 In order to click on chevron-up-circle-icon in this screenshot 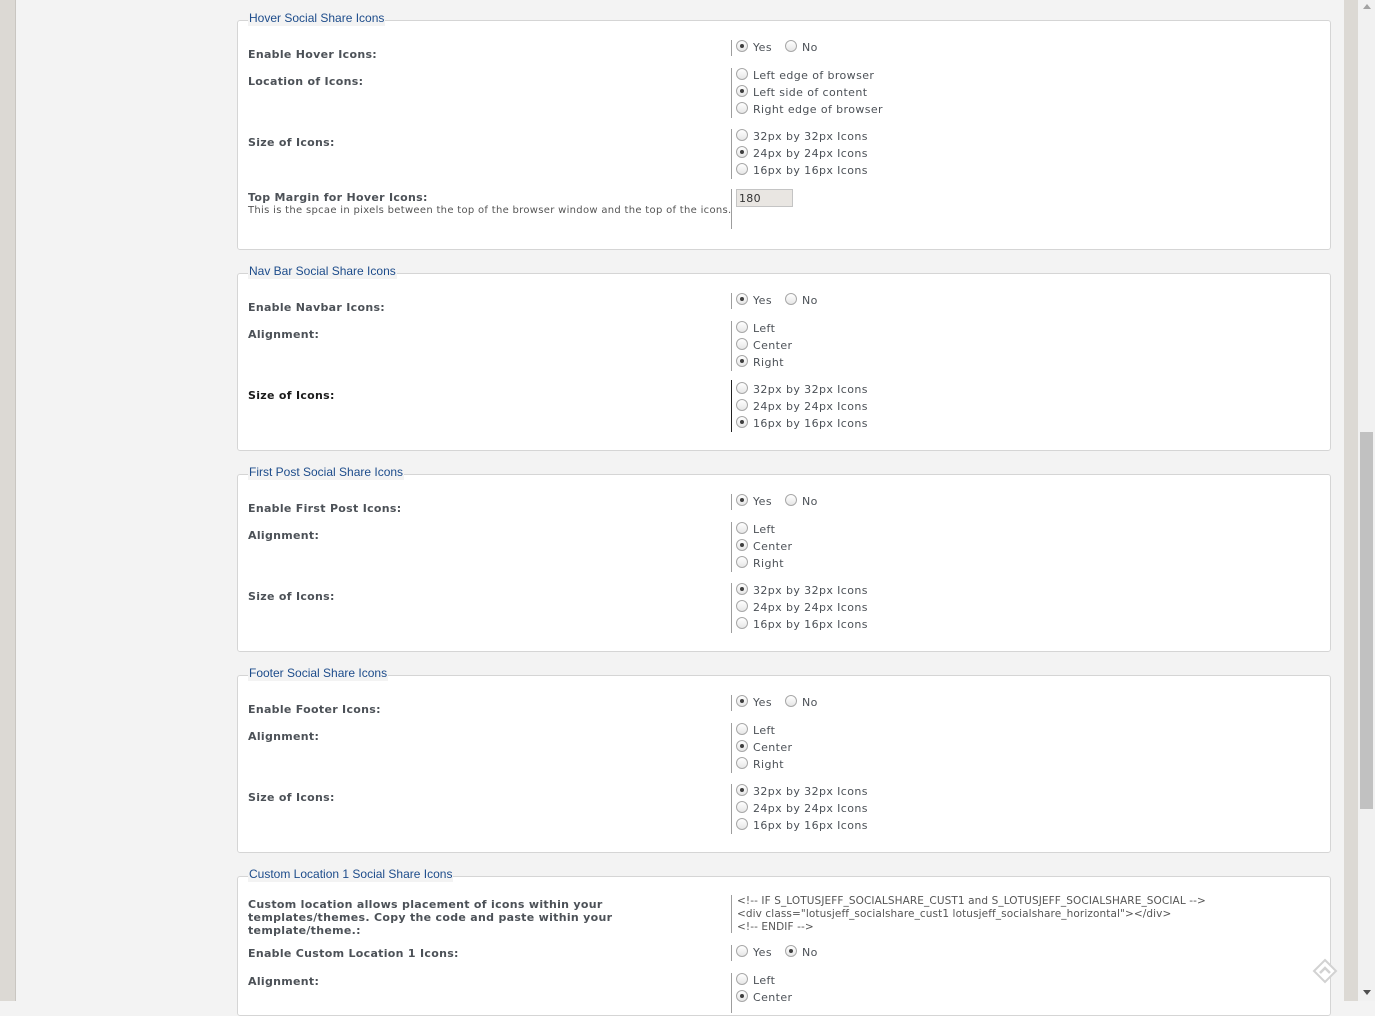, I will do `click(1325, 971)`.